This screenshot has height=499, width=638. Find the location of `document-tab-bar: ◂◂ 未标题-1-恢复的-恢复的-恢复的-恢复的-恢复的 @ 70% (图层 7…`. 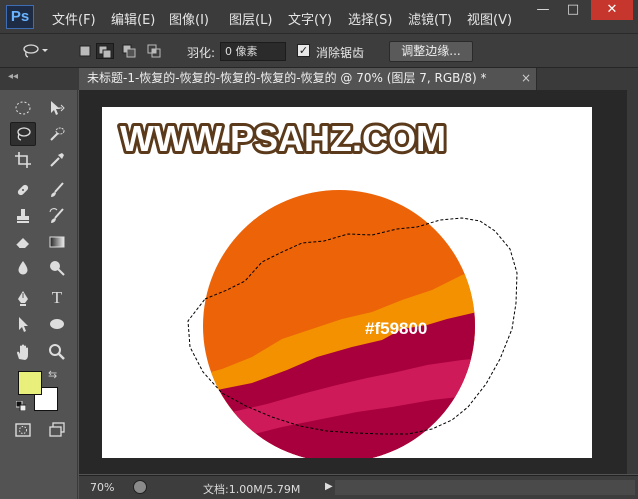

document-tab-bar: ◂◂ 未标题-1-恢复的-恢复的-恢复的-恢复的-恢复的 @ 70% (图层 7… is located at coordinates (319, 79).